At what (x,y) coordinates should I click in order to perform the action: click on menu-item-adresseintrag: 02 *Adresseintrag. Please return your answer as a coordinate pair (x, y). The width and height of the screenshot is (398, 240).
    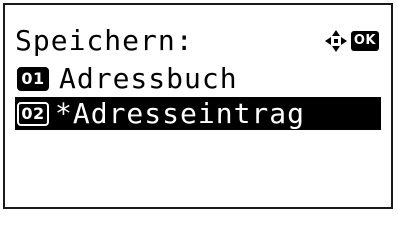
    Looking at the image, I should click on (198, 113).